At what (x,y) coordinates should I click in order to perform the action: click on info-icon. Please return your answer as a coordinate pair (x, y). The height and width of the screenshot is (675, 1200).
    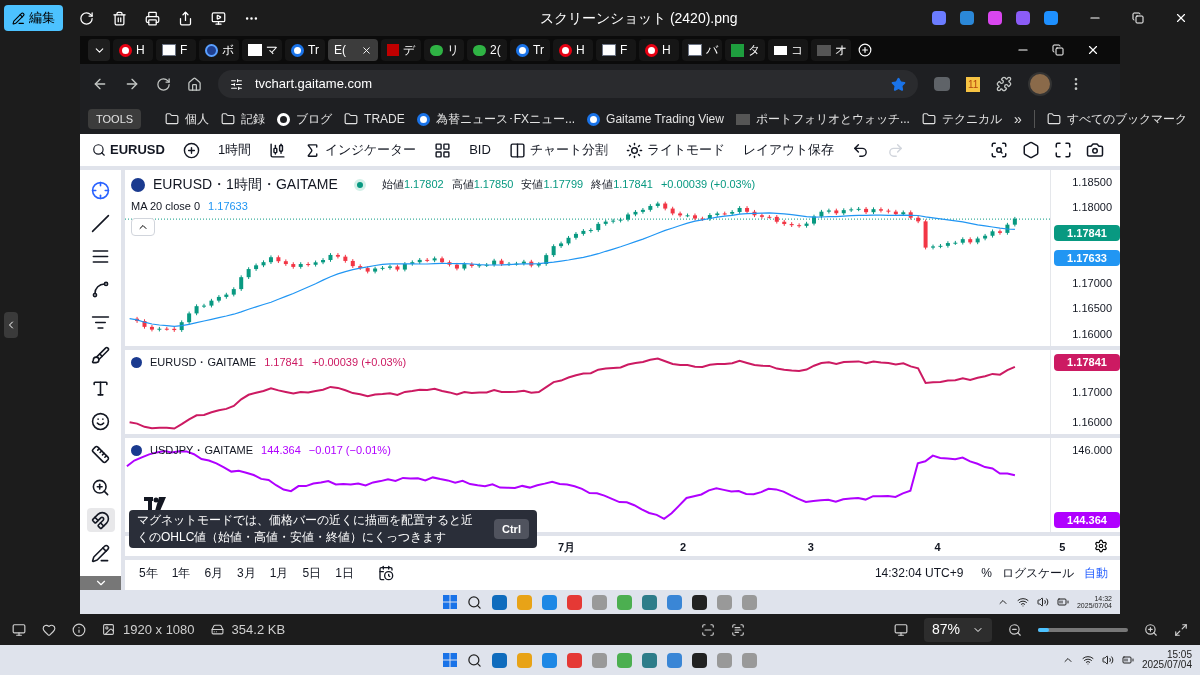
    Looking at the image, I should click on (79, 629).